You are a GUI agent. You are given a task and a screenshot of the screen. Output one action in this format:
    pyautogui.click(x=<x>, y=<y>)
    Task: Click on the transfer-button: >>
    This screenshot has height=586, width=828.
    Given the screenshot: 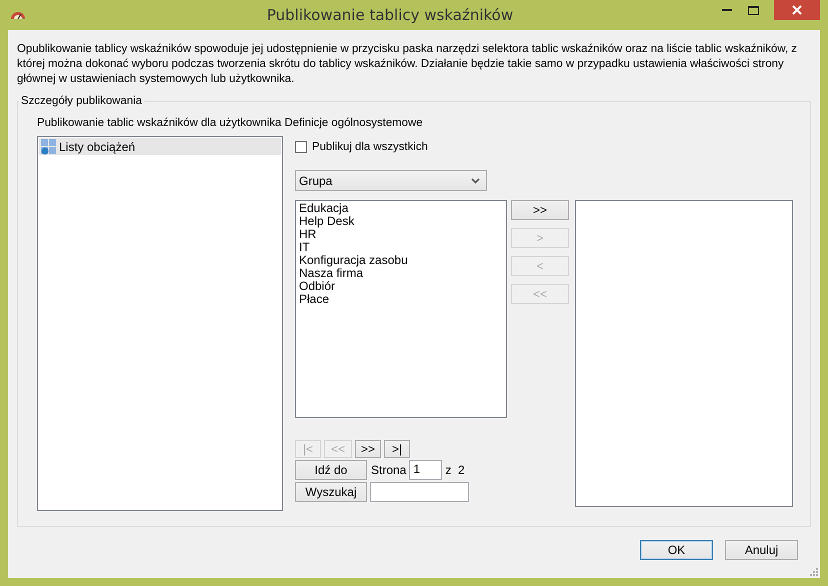 What is the action you would take?
    pyautogui.click(x=540, y=210)
    